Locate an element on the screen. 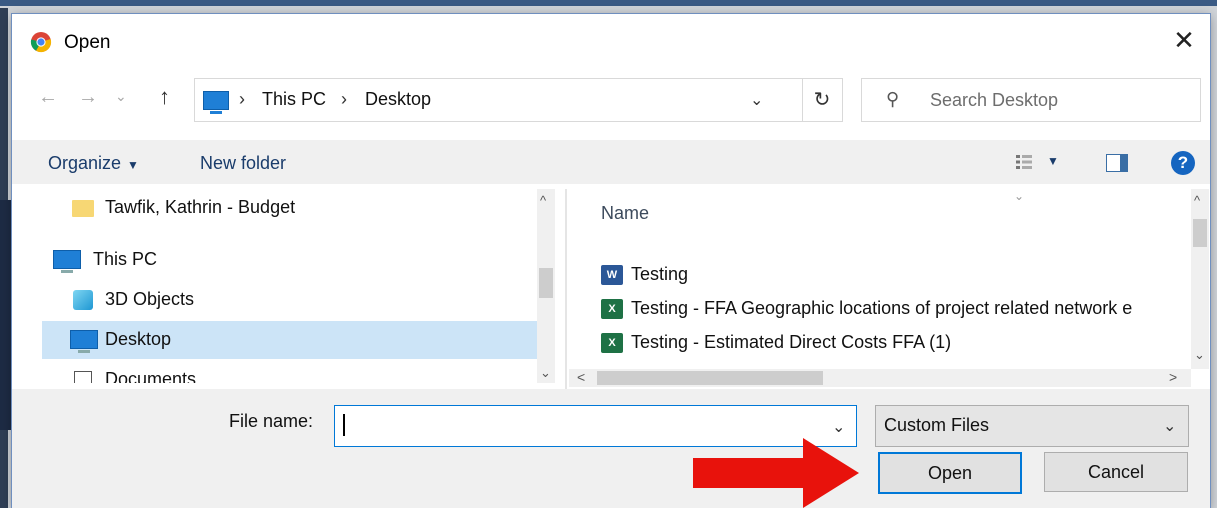 This screenshot has height=508, width=1217. file-row: W Testing is located at coordinates (896, 278).